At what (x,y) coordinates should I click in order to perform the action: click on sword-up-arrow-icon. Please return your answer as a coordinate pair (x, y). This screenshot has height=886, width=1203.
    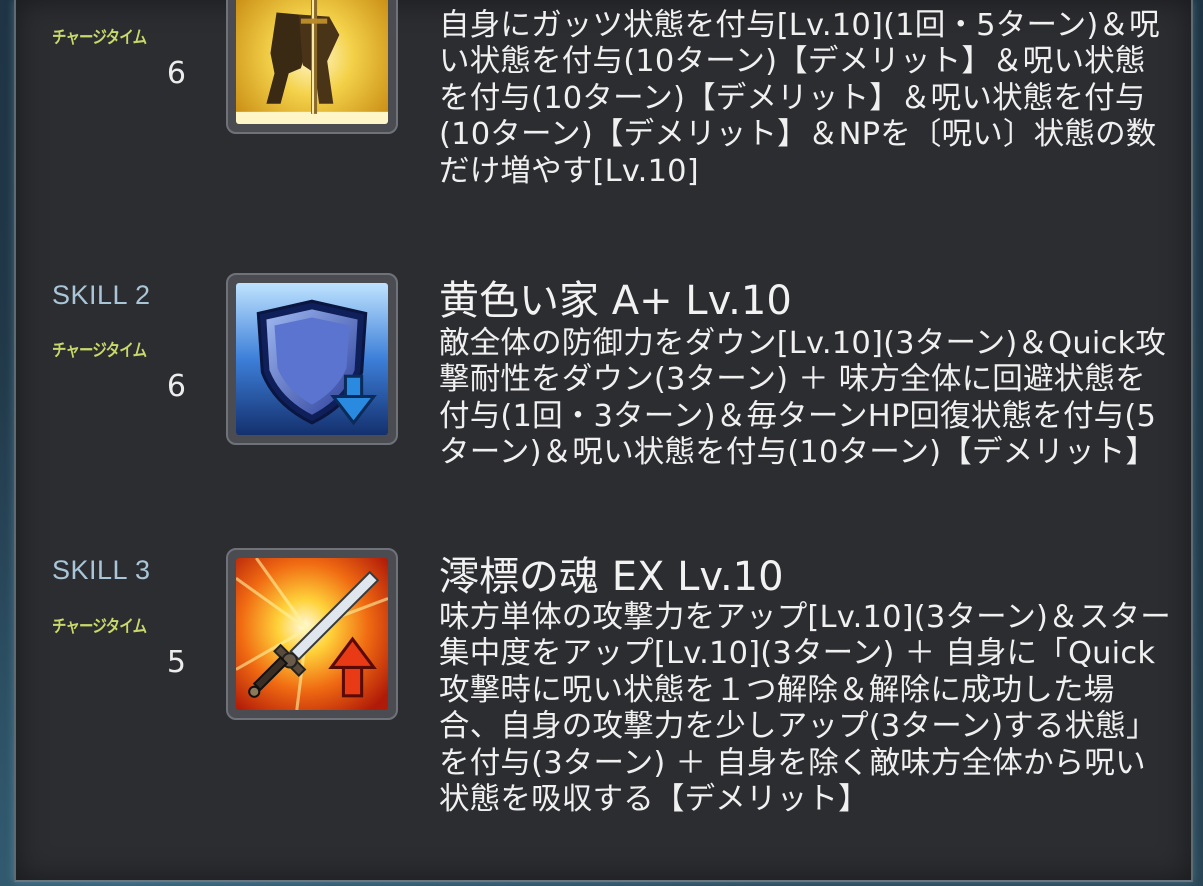
    Looking at the image, I should click on (312, 634).